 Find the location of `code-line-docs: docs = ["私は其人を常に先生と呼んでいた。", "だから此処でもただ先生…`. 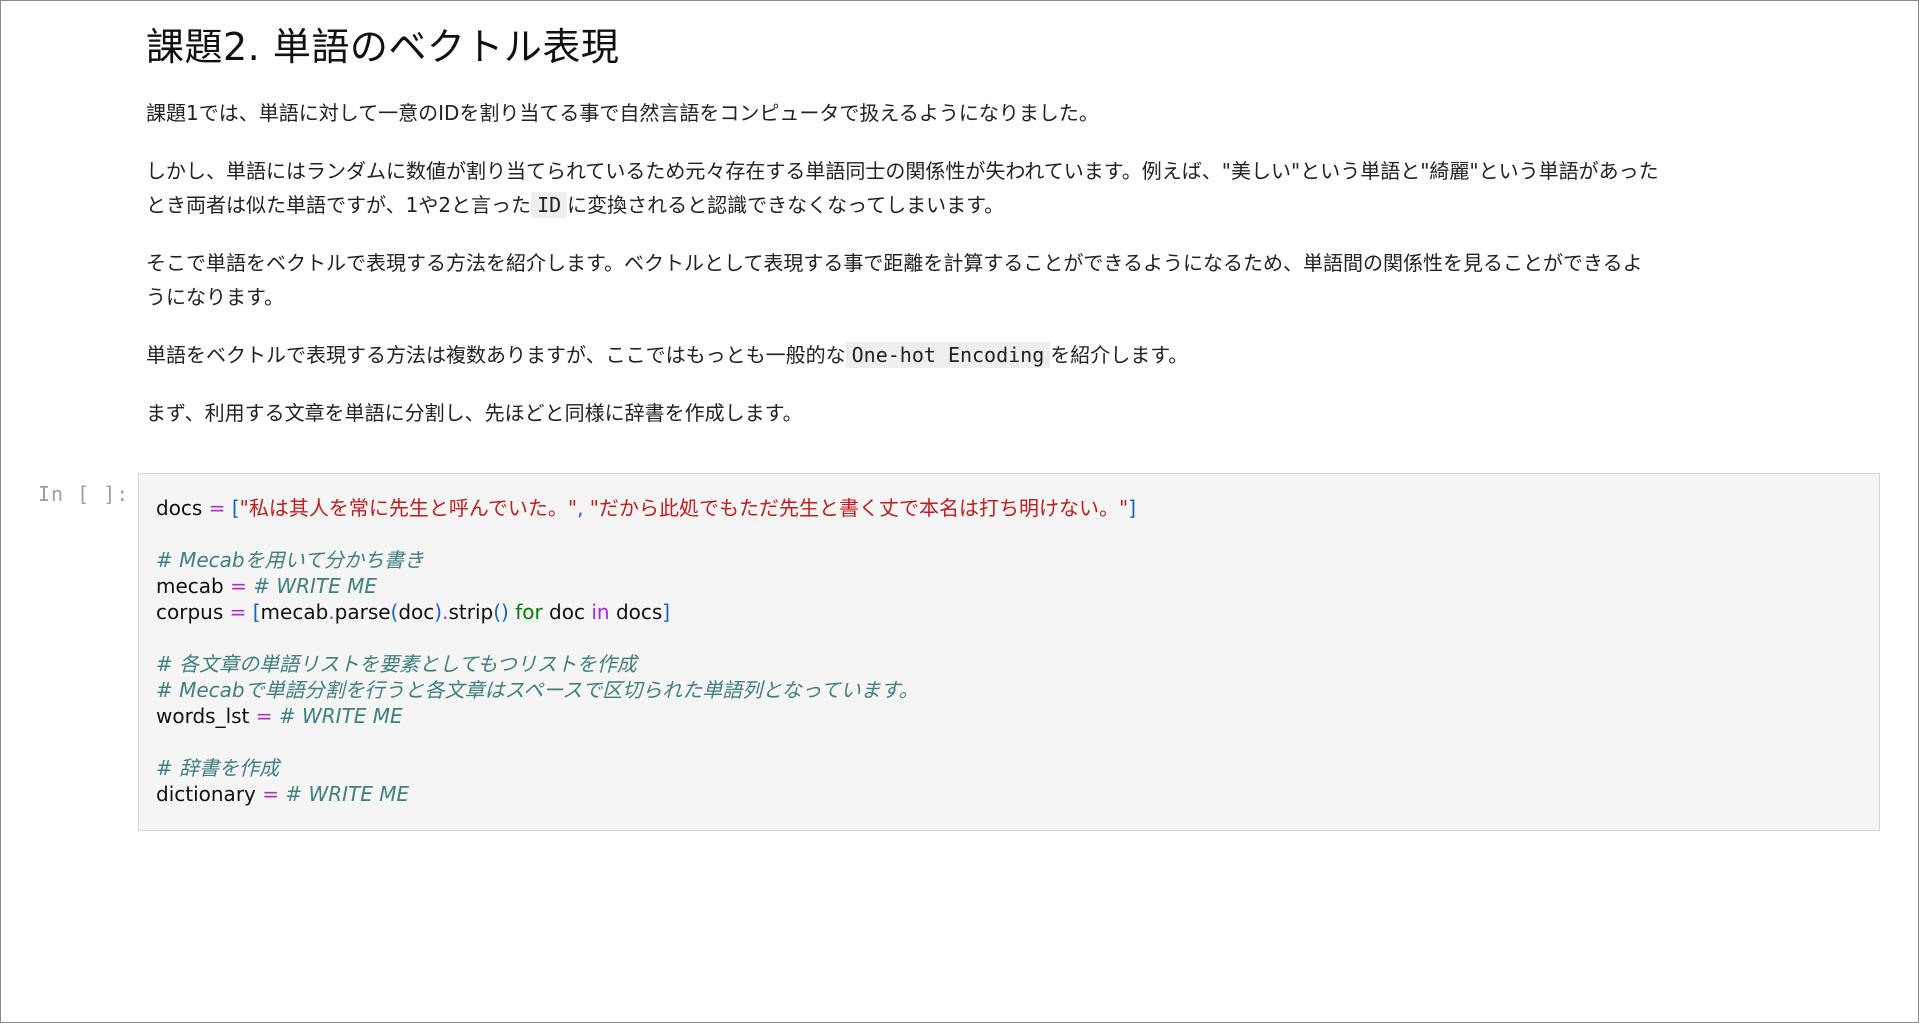

code-line-docs: docs = ["私は其人を常に先生と呼んでいた。", "だから此処でもただ先生… is located at coordinates (1009, 508).